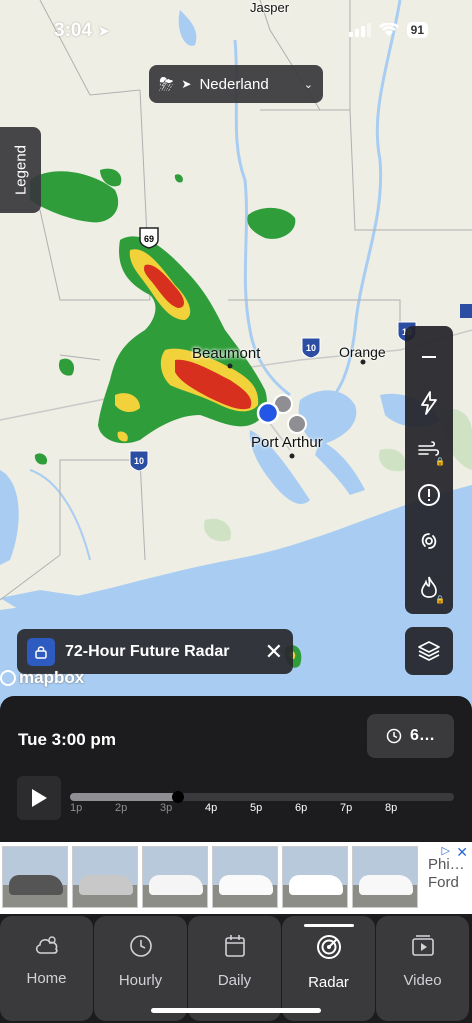 This screenshot has height=1023, width=472. What do you see at coordinates (446, 850) in the screenshot?
I see `ad-info-icon: ▷` at bounding box center [446, 850].